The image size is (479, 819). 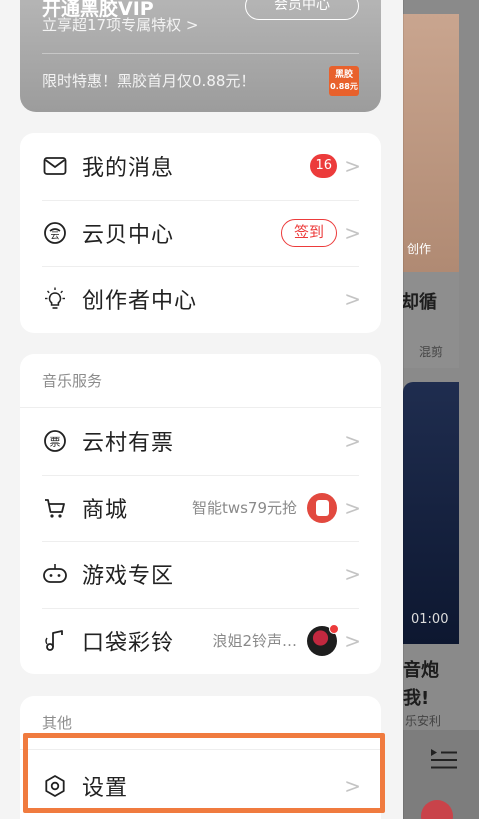 I want to click on playlist-icon, so click(x=444, y=759).